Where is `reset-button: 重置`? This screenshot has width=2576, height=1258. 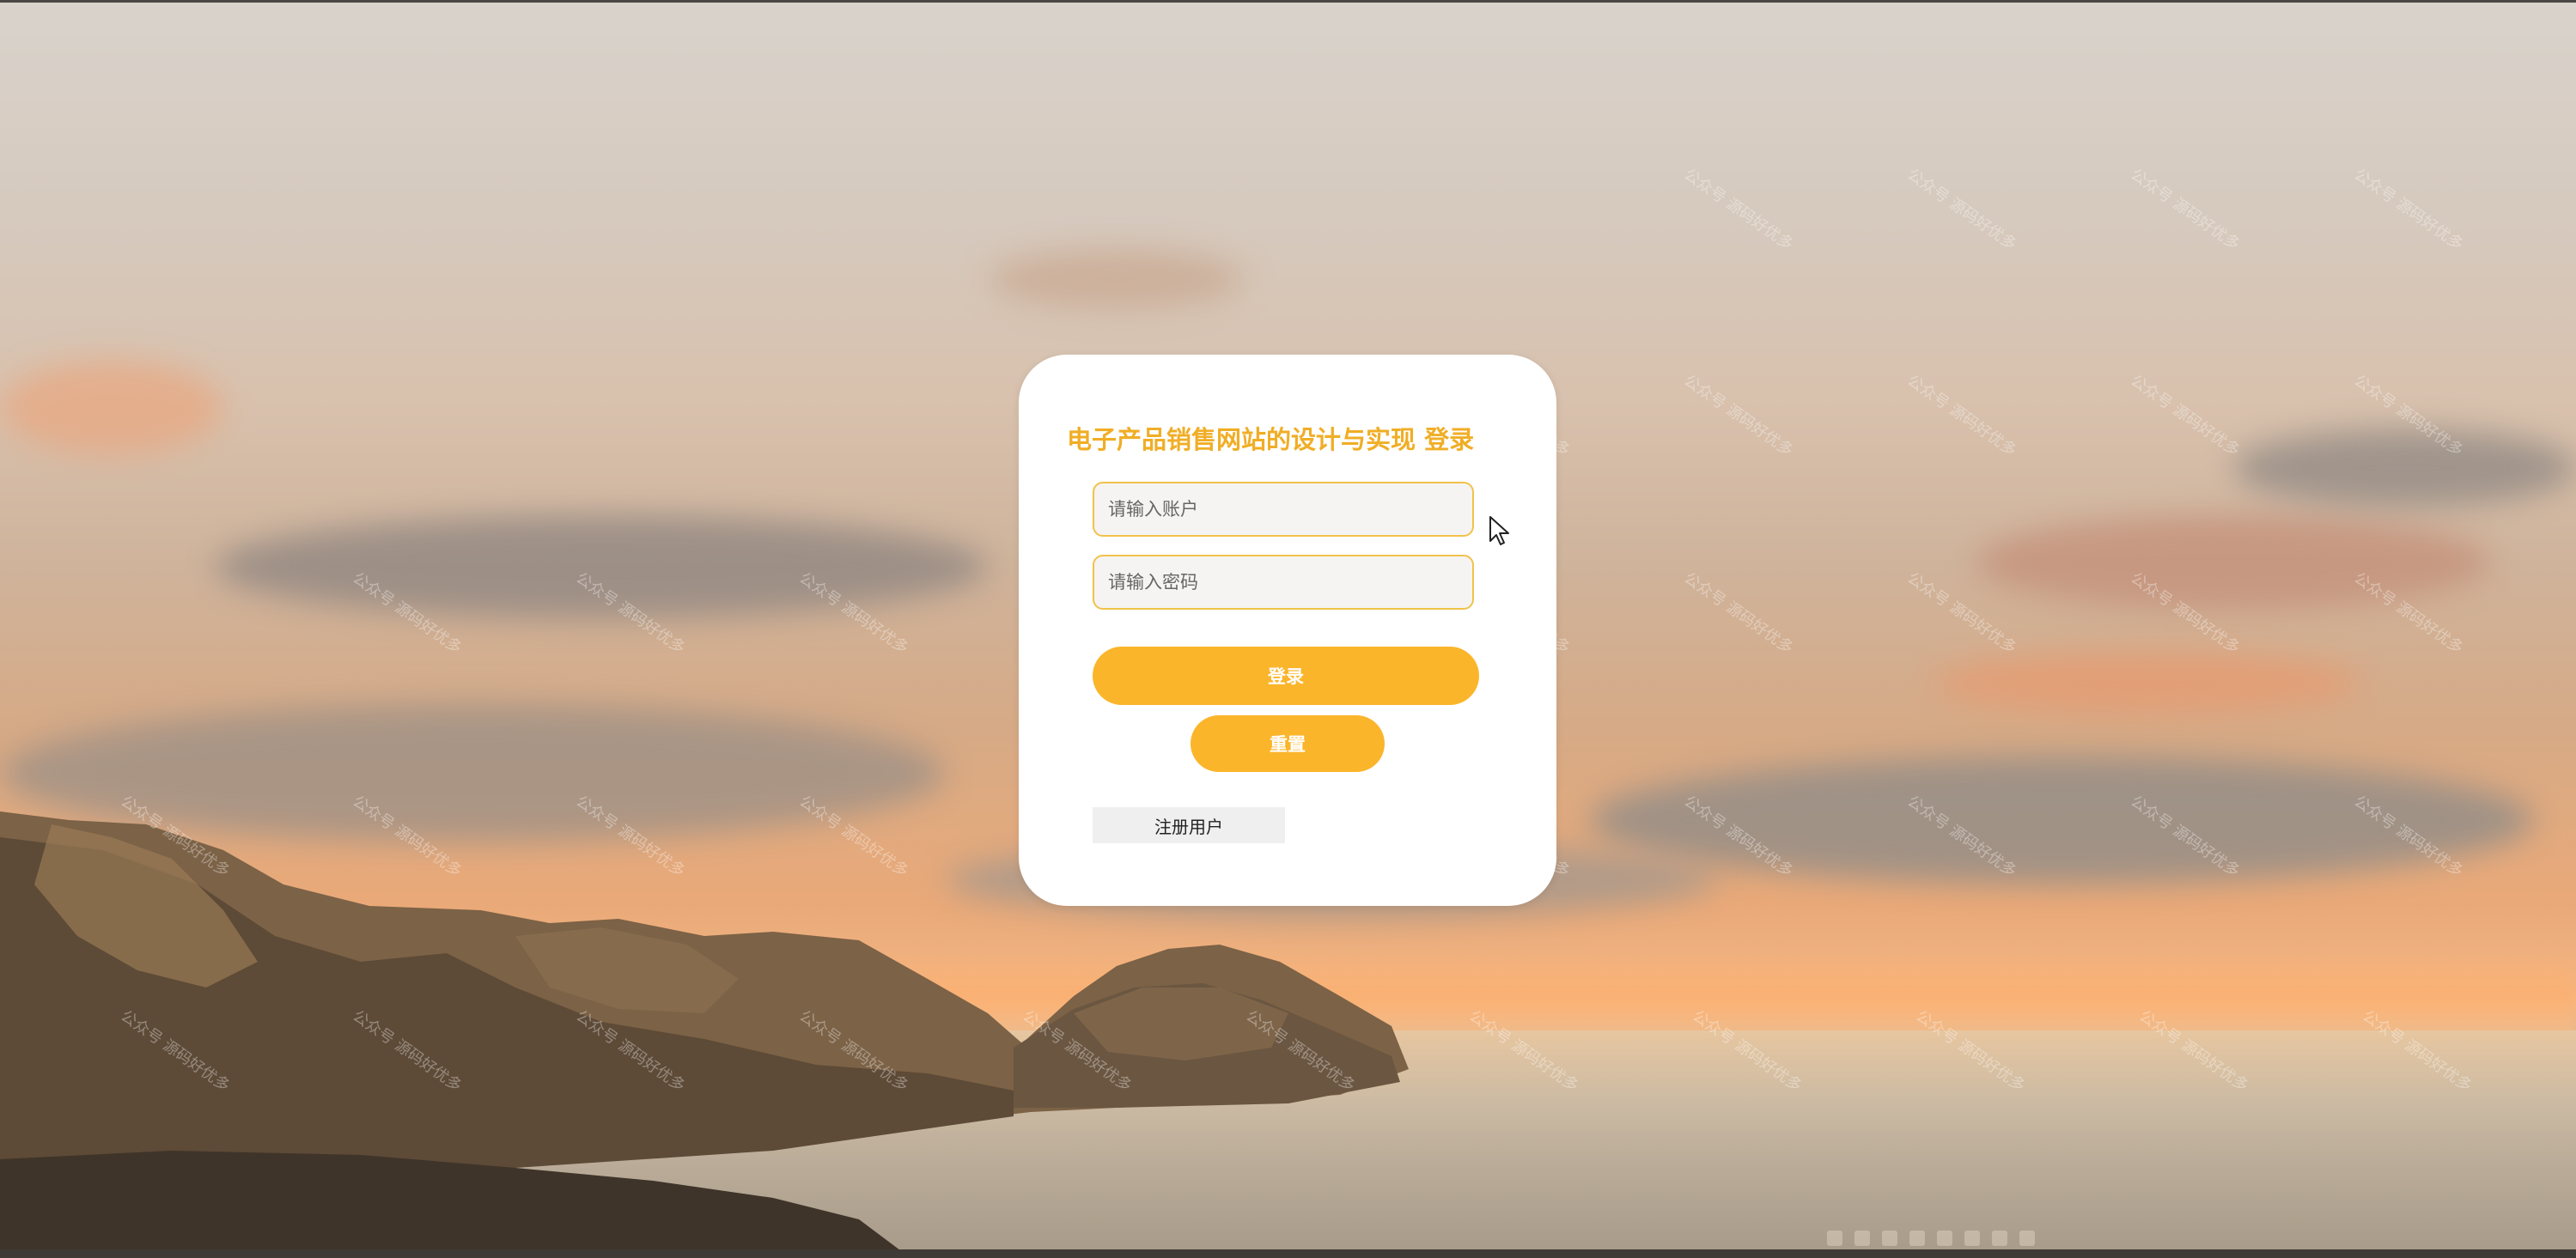 reset-button: 重置 is located at coordinates (1288, 743).